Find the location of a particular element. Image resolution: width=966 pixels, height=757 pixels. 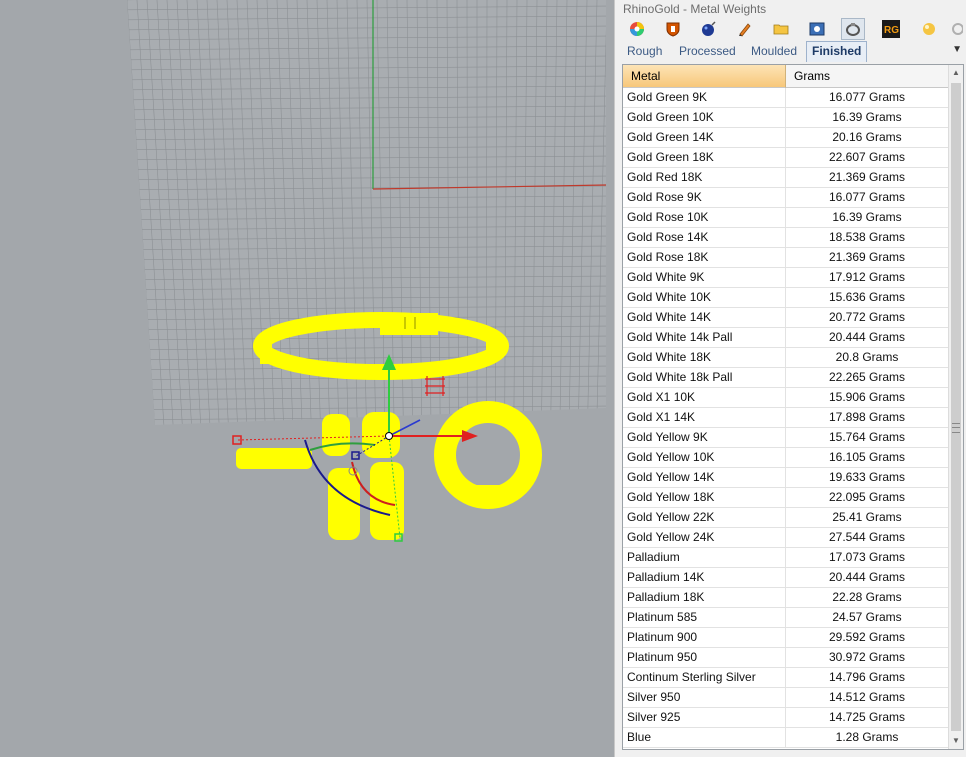

table-row: Gold Green 18K 22.607 Grams is located at coordinates (785, 158).